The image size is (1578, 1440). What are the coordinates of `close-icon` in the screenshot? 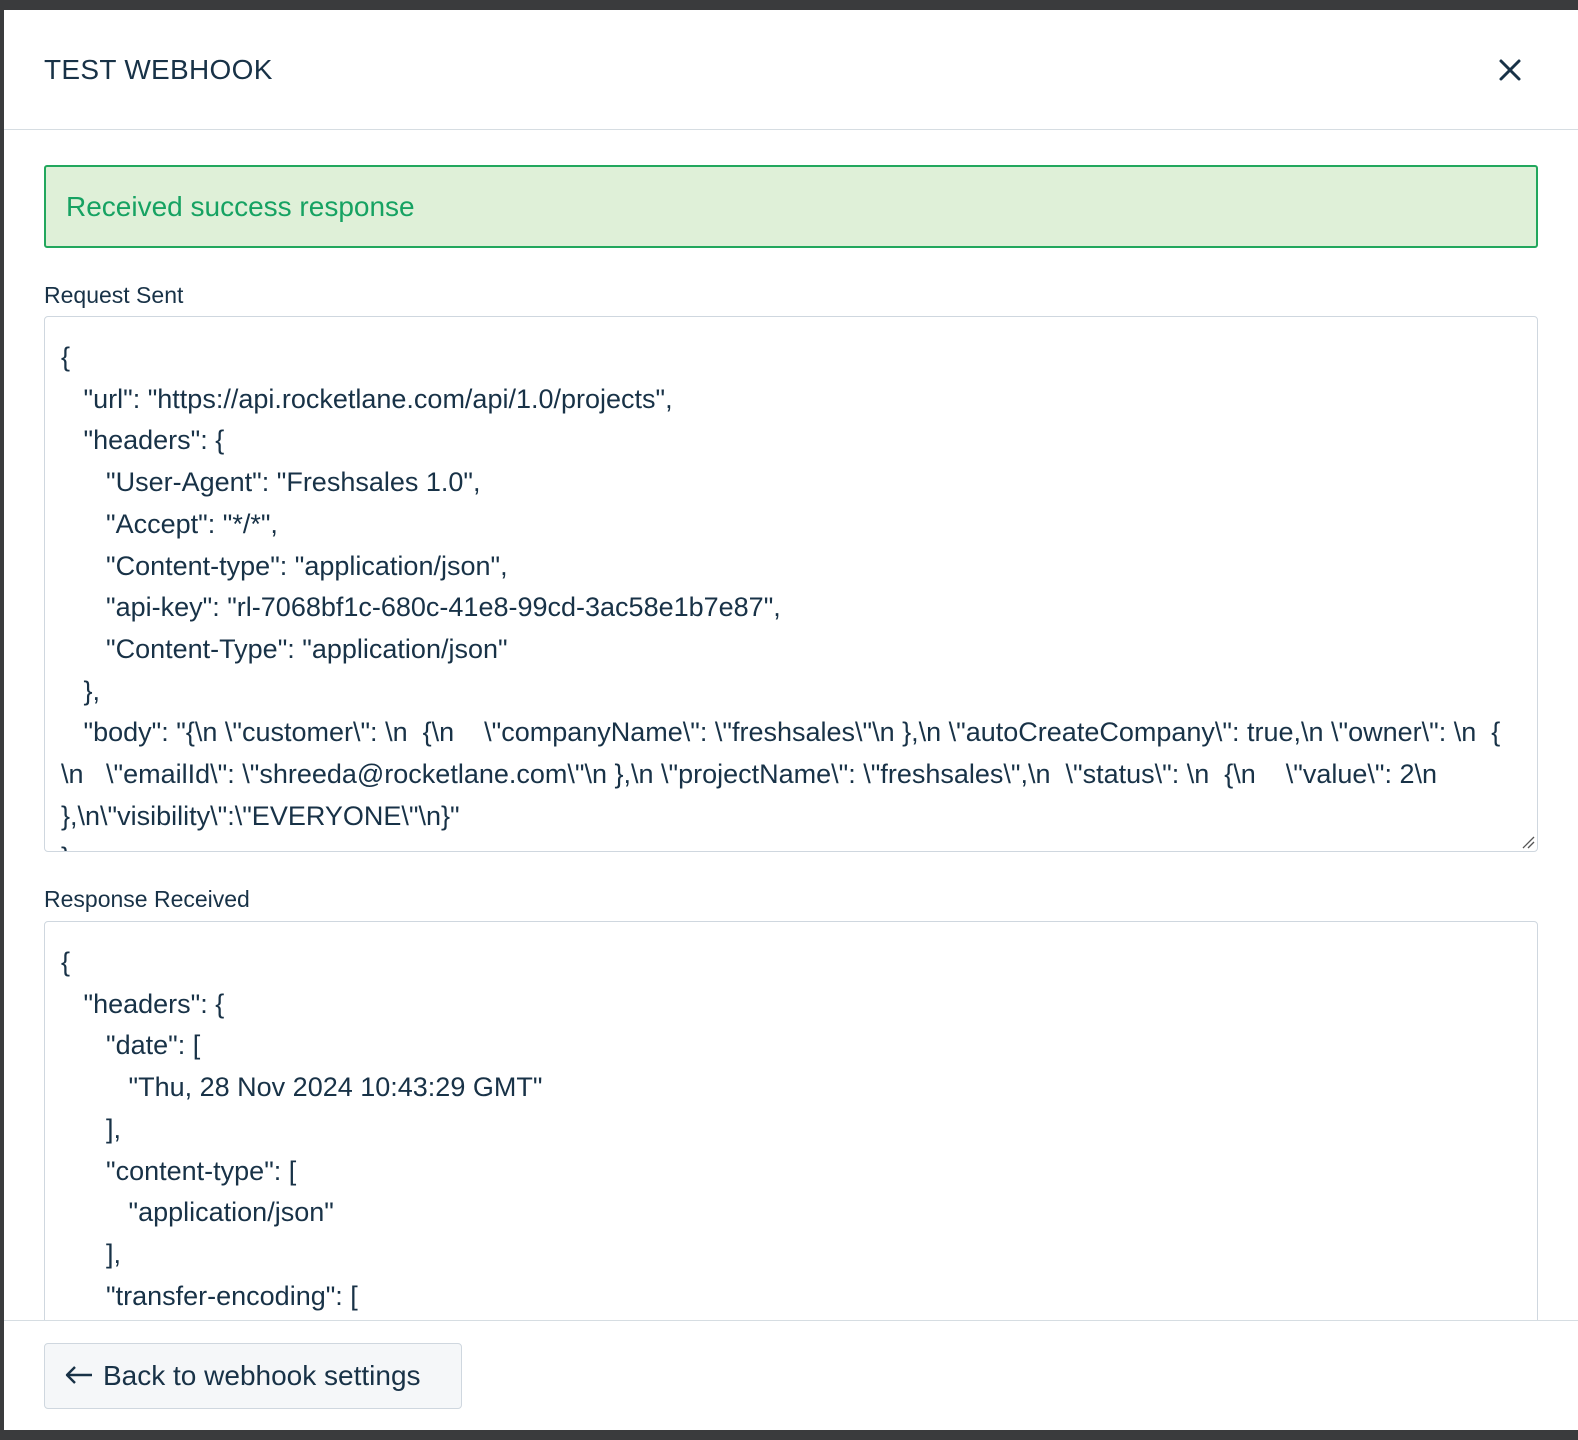 It's located at (1510, 70).